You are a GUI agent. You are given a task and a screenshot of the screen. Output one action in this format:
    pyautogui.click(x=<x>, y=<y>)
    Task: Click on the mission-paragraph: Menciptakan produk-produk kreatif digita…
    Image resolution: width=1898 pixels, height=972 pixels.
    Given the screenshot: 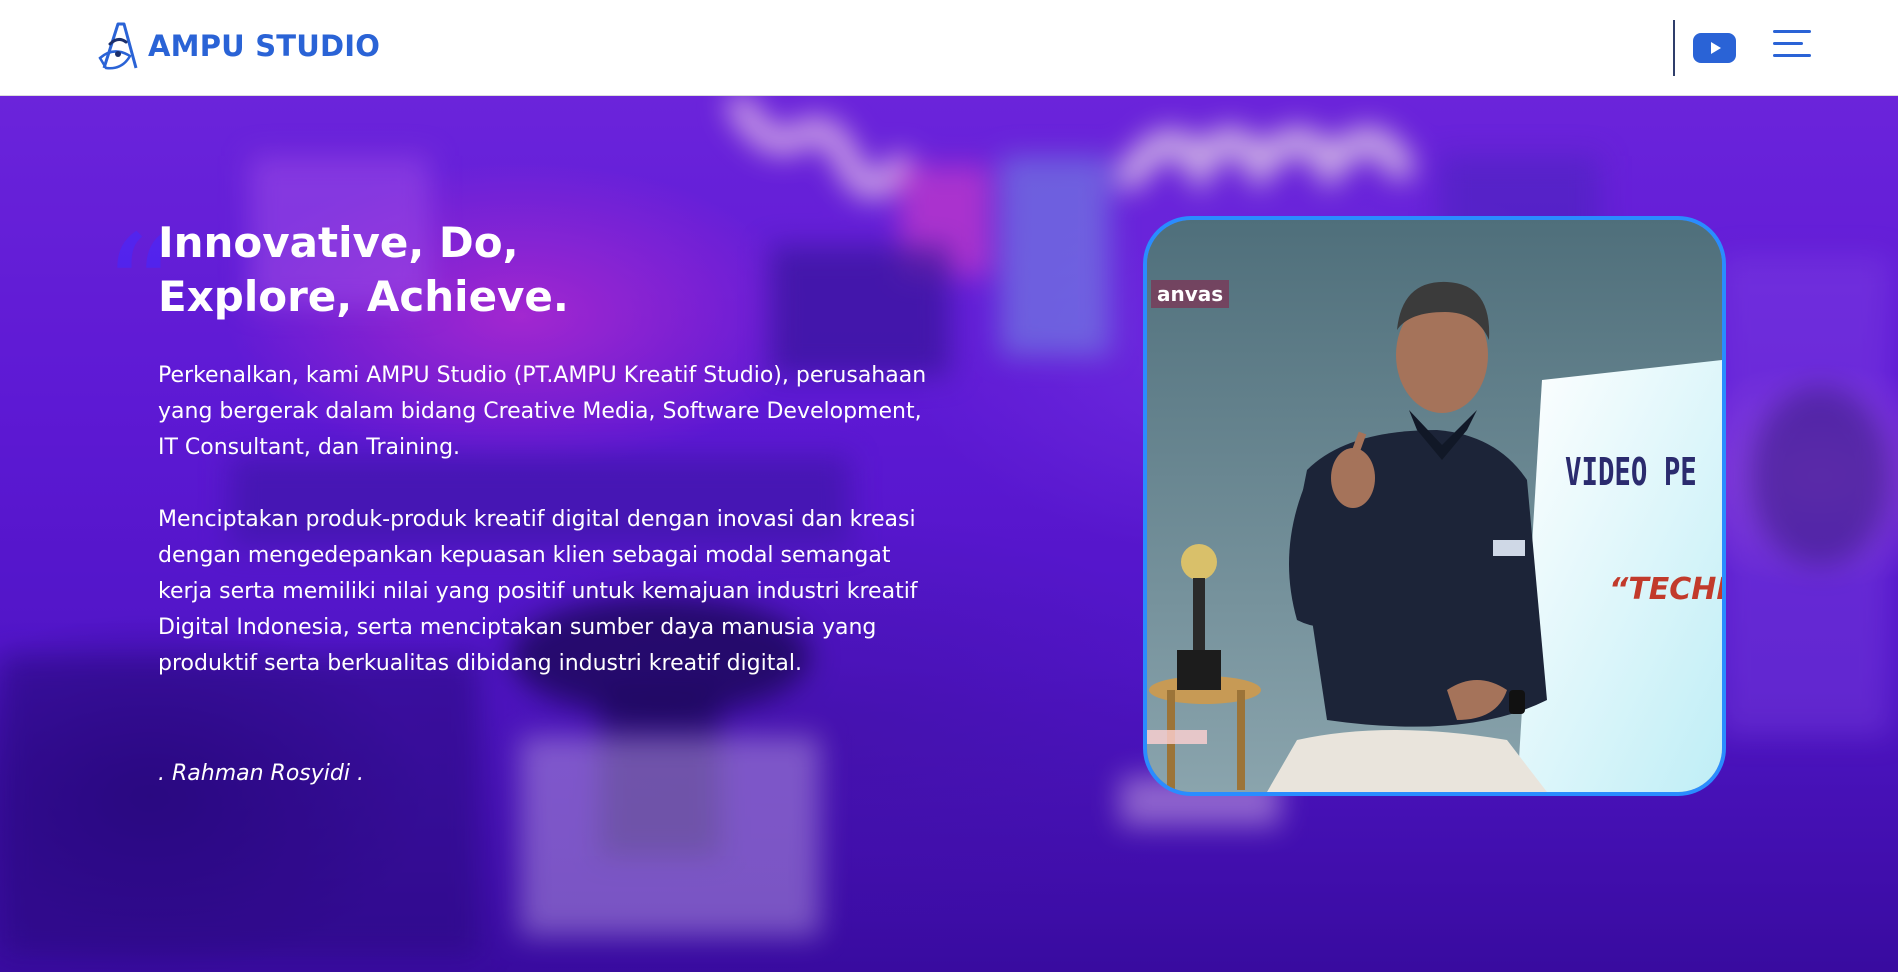 What is the action you would take?
    pyautogui.click(x=538, y=591)
    